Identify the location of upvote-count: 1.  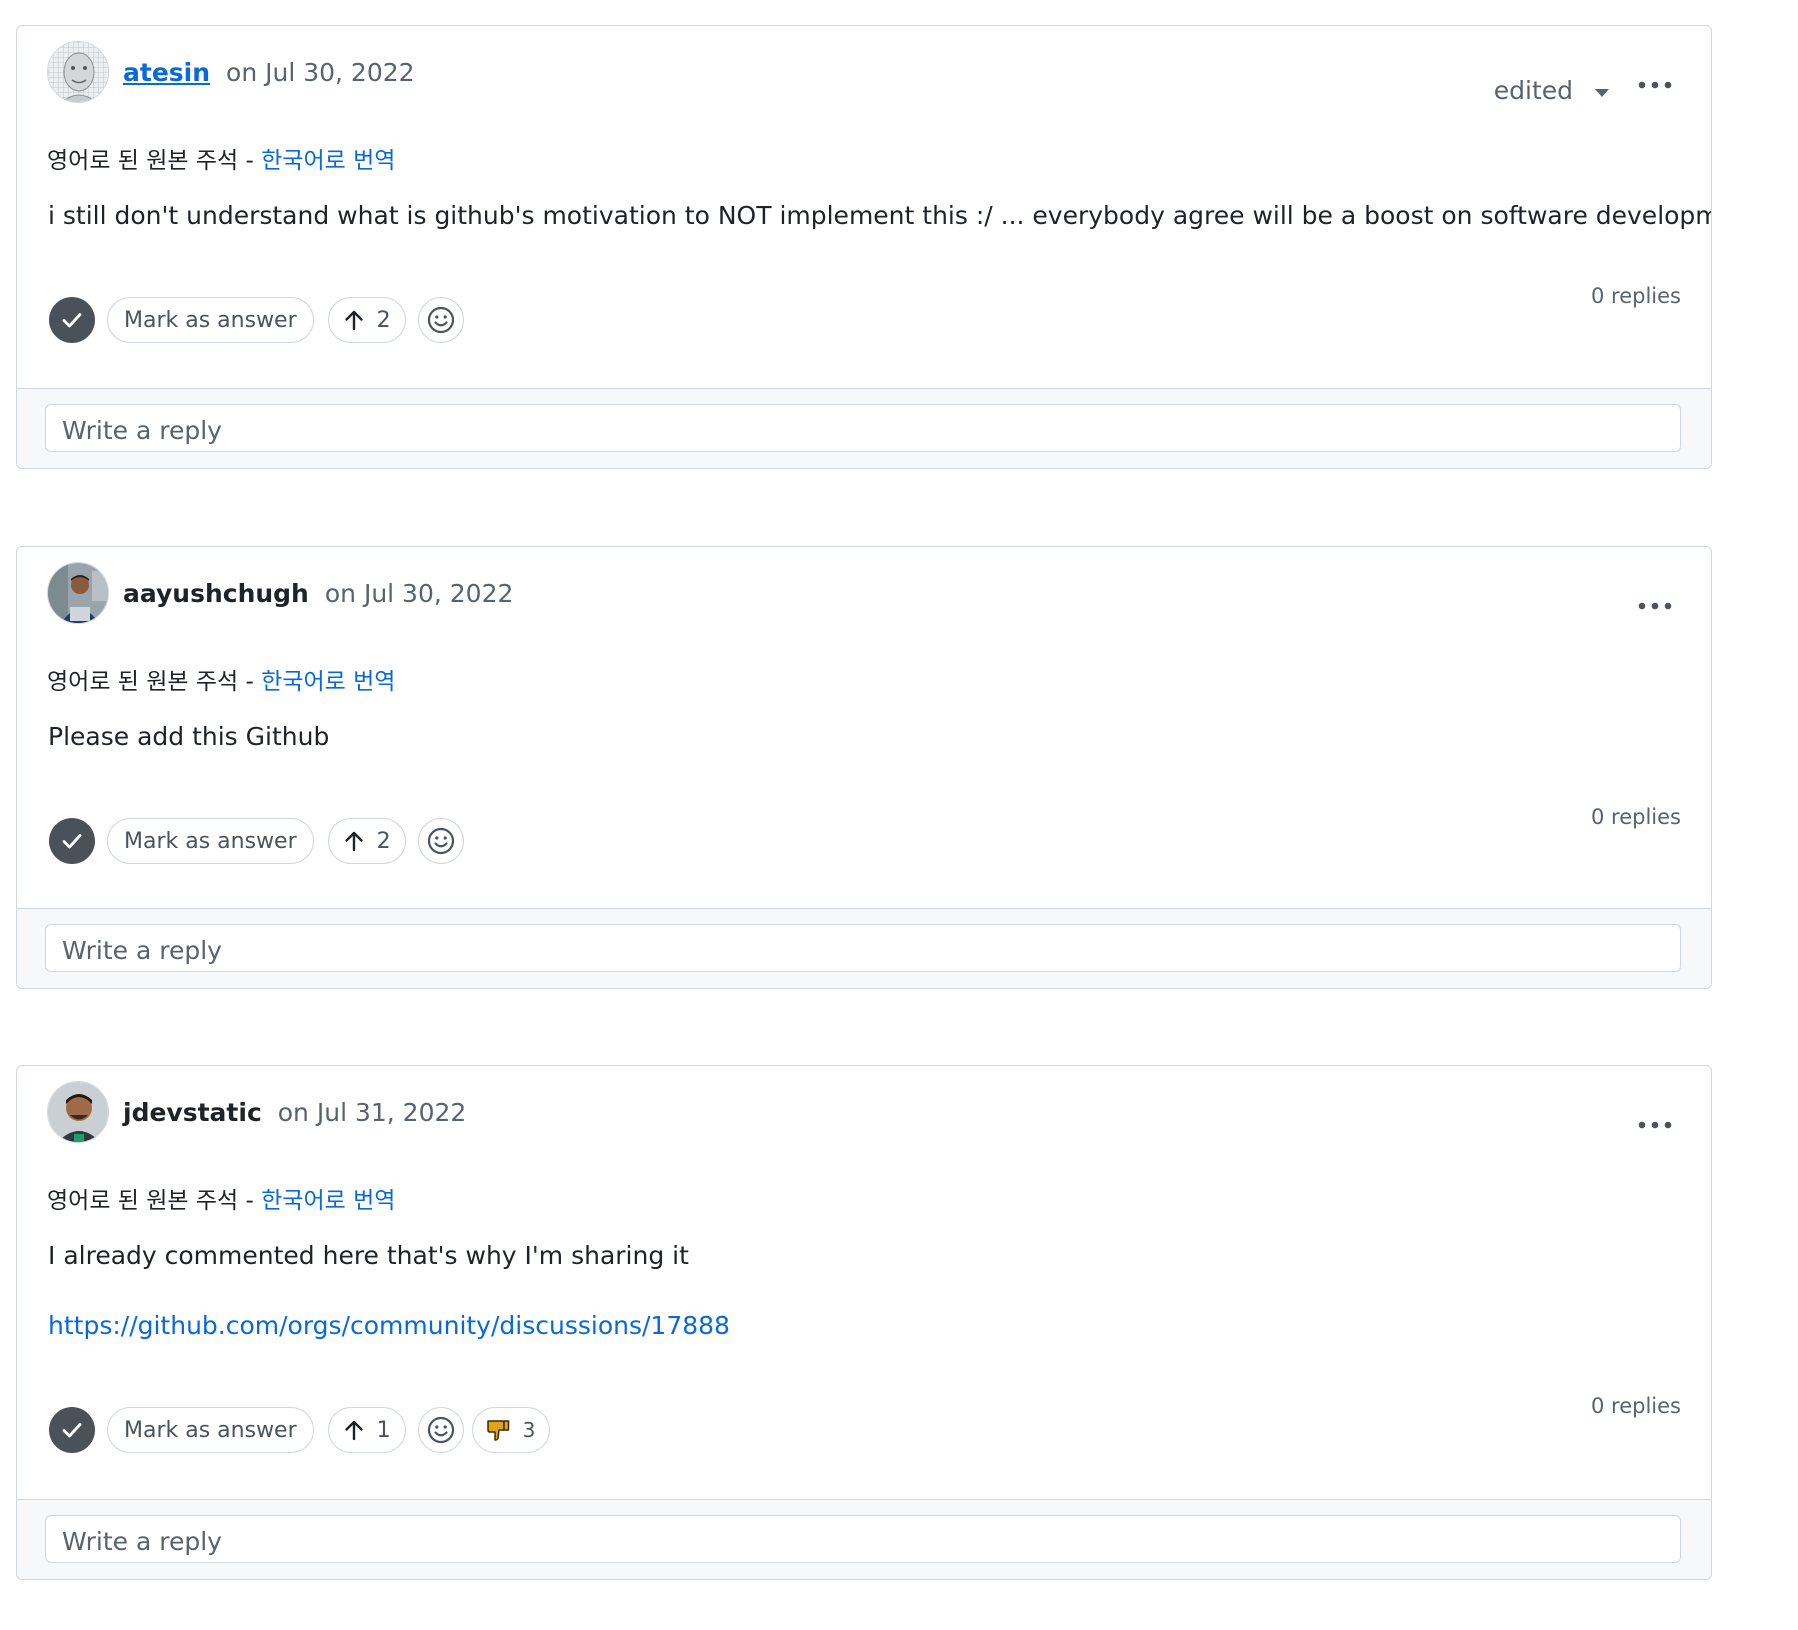
(383, 1430).